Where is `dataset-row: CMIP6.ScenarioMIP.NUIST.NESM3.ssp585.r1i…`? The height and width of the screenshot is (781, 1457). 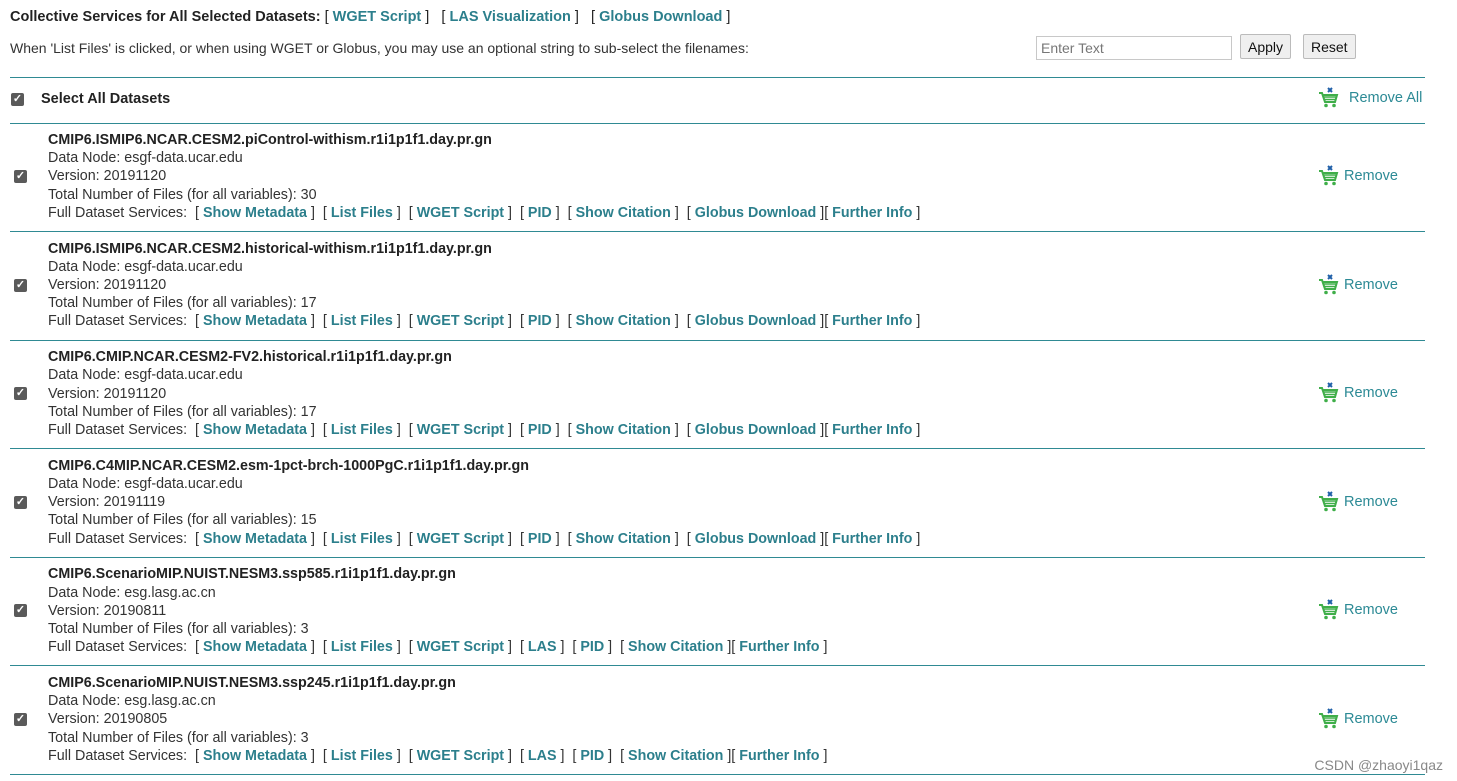 dataset-row: CMIP6.ScenarioMIP.NUIST.NESM3.ssp585.r1i… is located at coordinates (548, 610).